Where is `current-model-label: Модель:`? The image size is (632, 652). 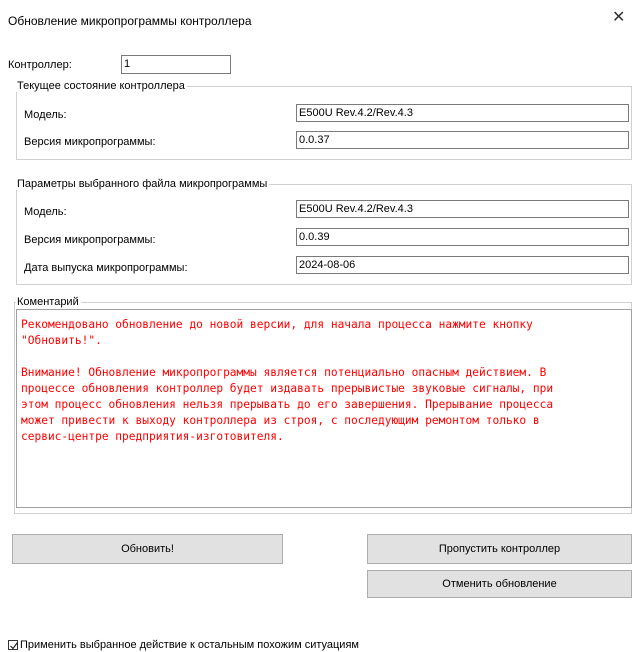 current-model-label: Модель: is located at coordinates (45, 115).